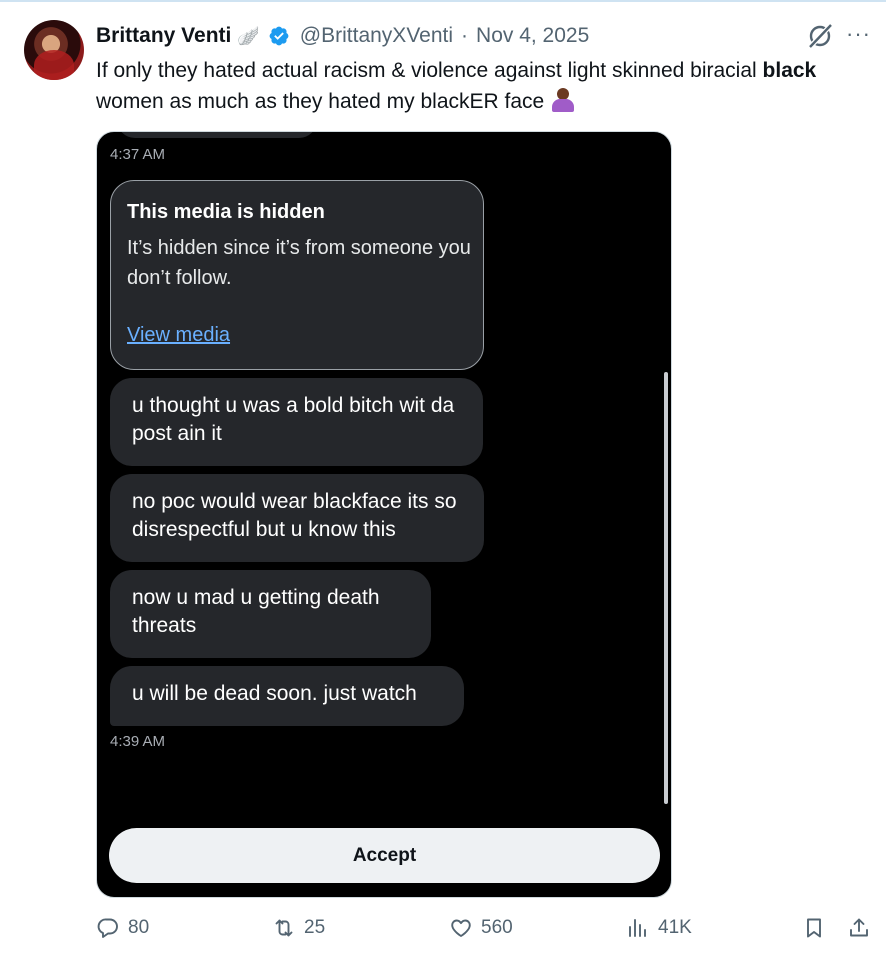 The width and height of the screenshot is (886, 968). Describe the element at coordinates (284, 928) in the screenshot. I see `repost-icon` at that location.